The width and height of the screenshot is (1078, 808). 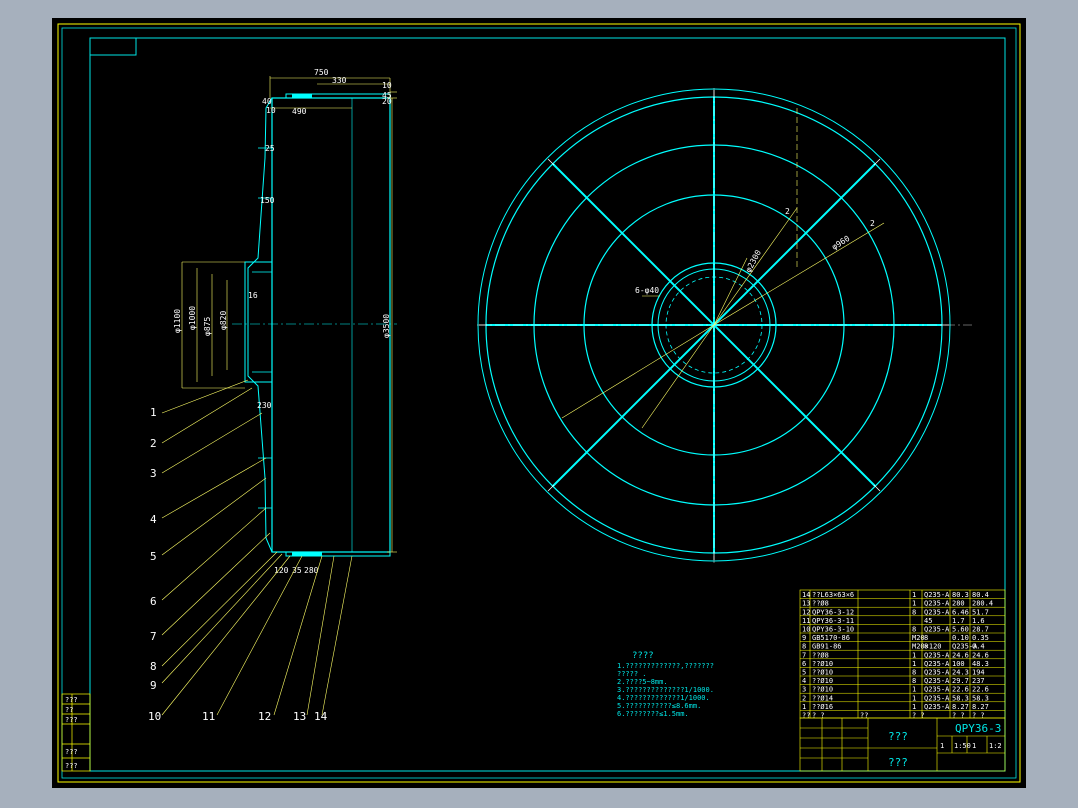 What do you see at coordinates (207, 326) in the screenshot?
I see `dim-phi875: φ875` at bounding box center [207, 326].